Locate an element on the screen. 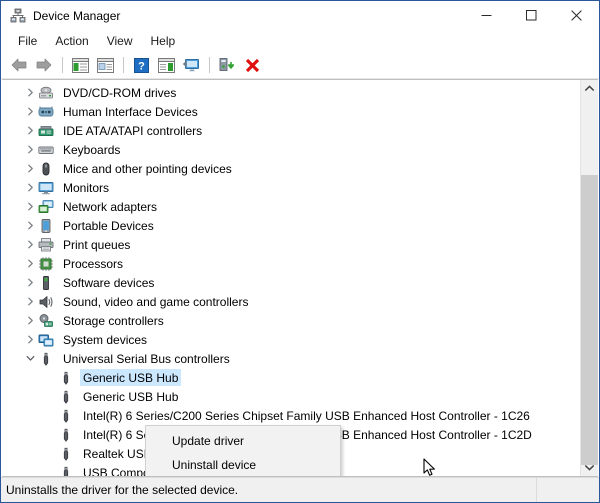  tree-row-label: Processors is located at coordinates (93, 263).